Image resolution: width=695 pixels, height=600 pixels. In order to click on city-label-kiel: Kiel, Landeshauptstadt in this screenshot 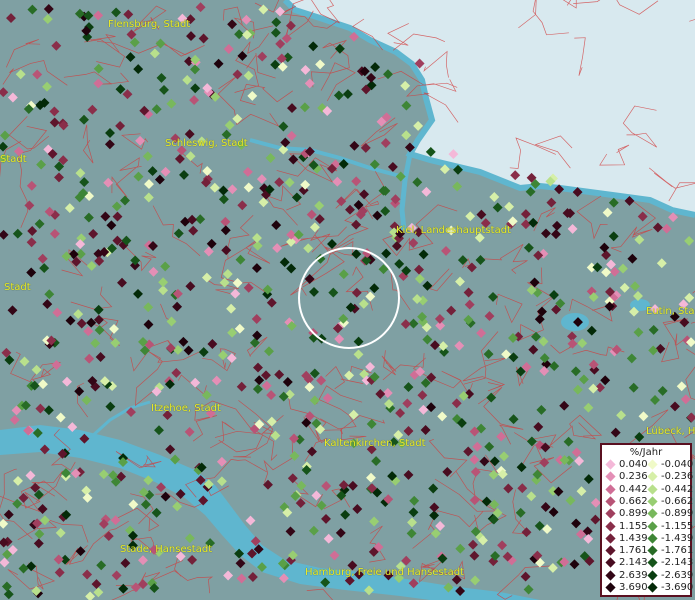, I will do `click(453, 230)`.